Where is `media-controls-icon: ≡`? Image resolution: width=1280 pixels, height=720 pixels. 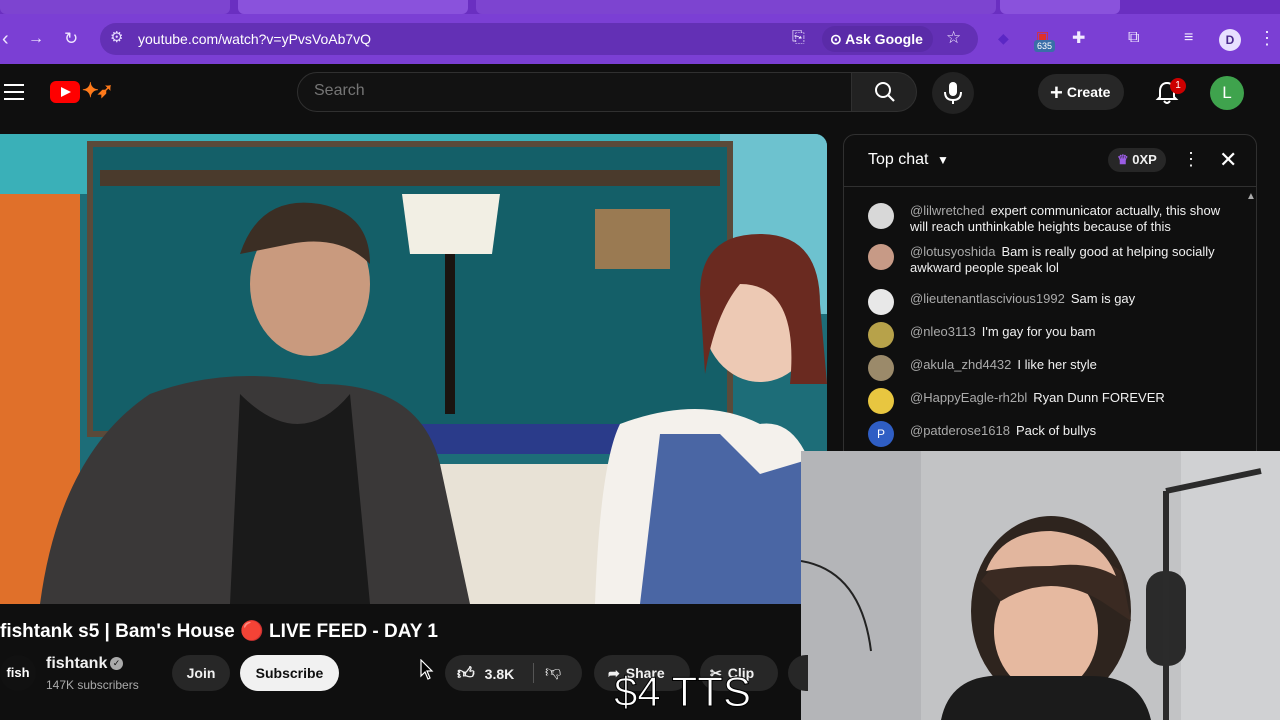
media-controls-icon: ≡ is located at coordinates (1188, 38).